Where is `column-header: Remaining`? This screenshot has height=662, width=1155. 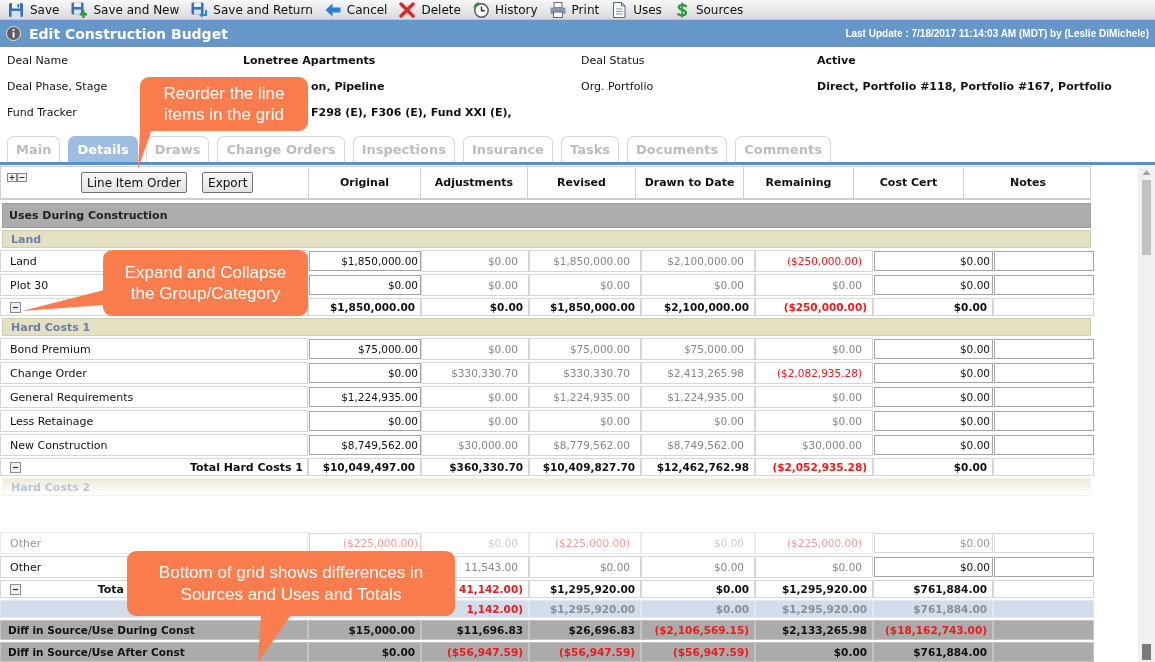
column-header: Remaining is located at coordinates (799, 182).